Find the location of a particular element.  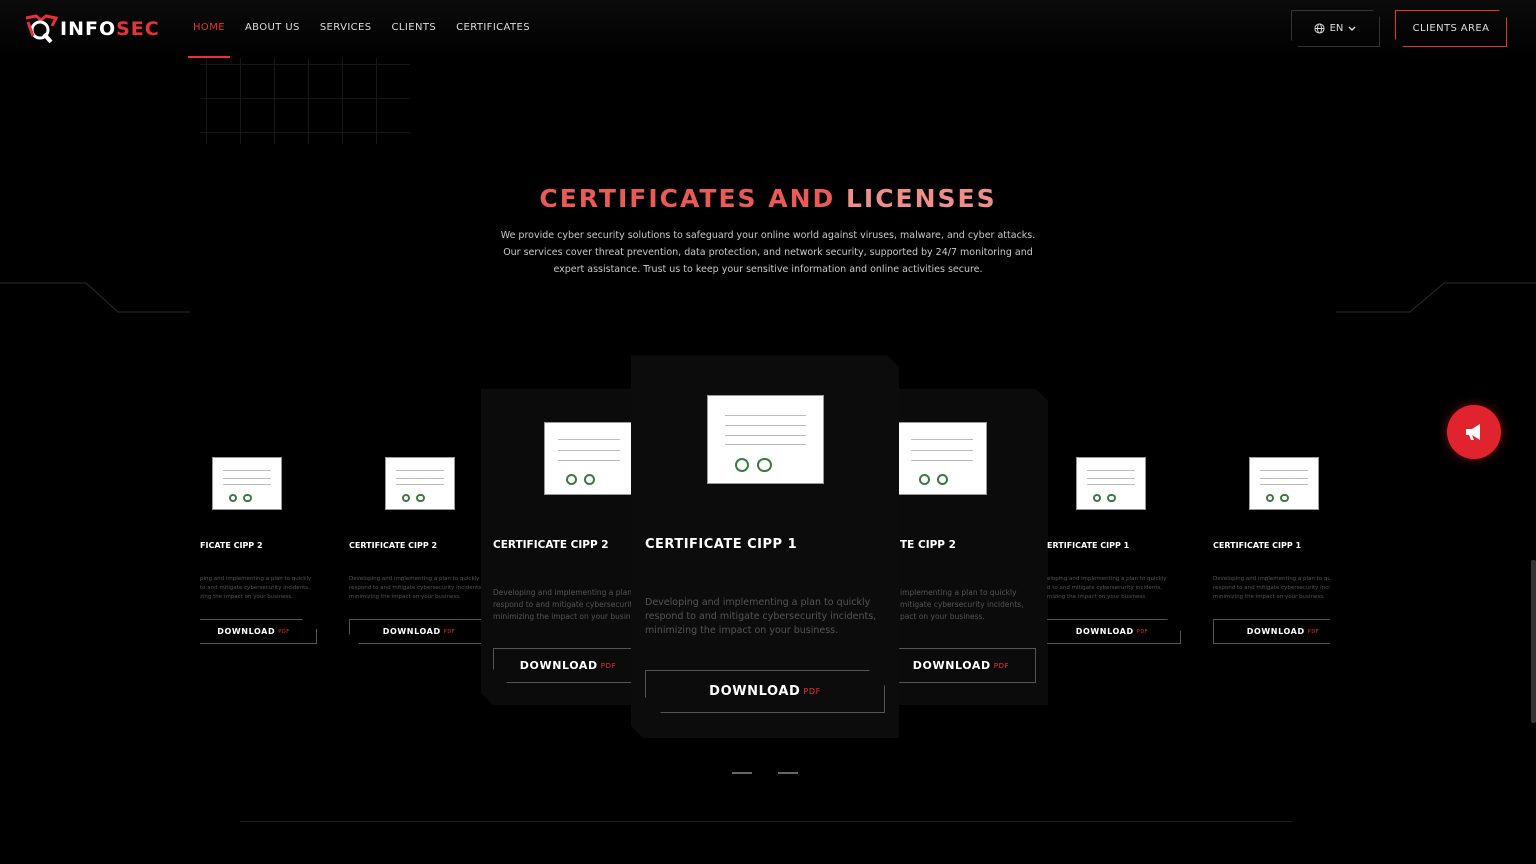

right-decor-line is located at coordinates (1436, 297).